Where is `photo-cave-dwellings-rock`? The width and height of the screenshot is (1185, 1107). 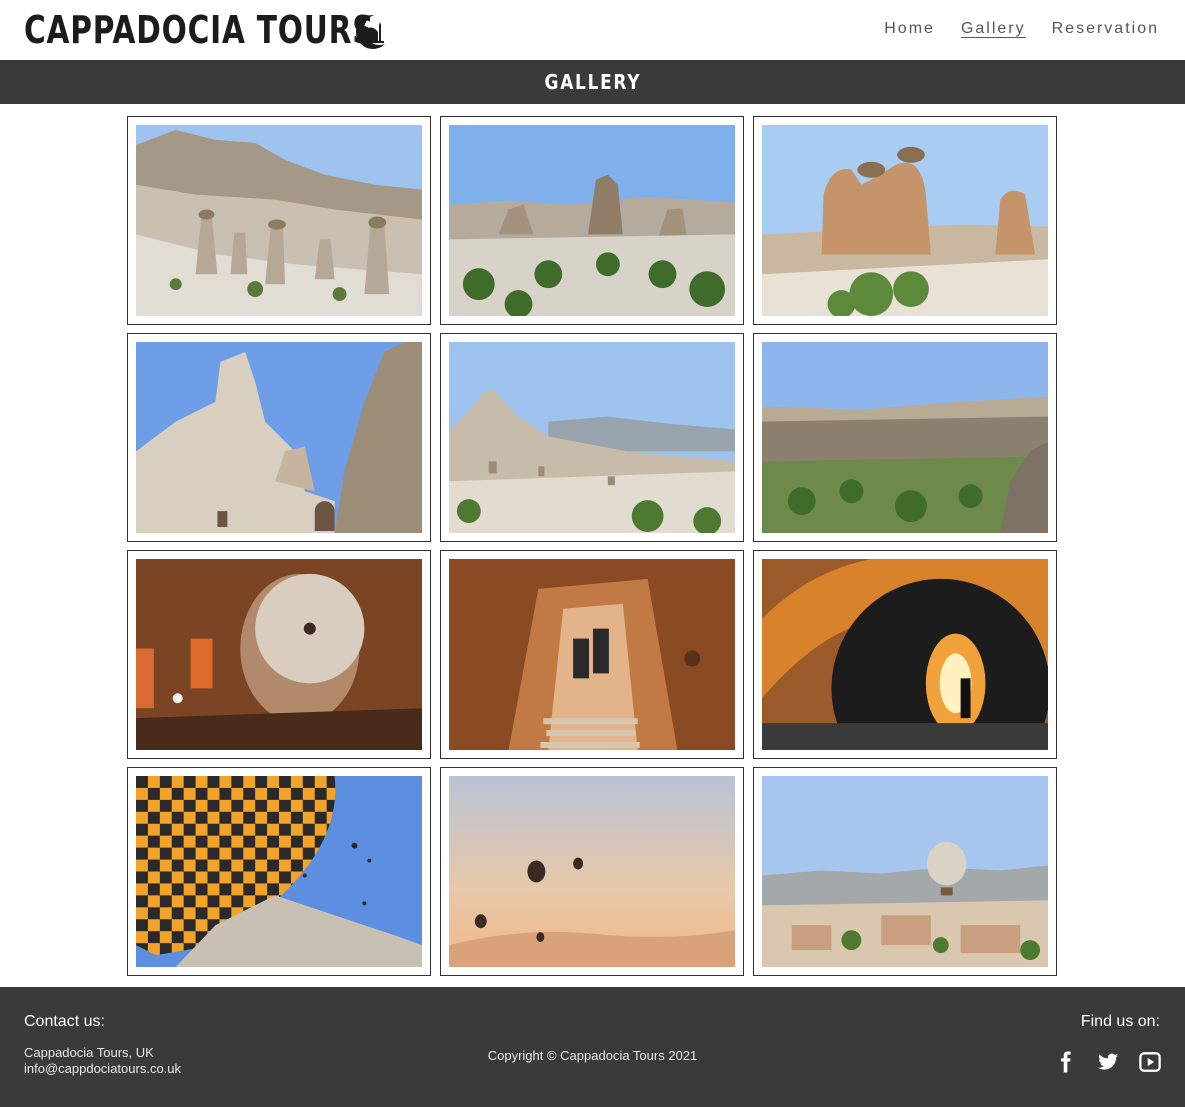
photo-cave-dwellings-rock is located at coordinates (279, 437).